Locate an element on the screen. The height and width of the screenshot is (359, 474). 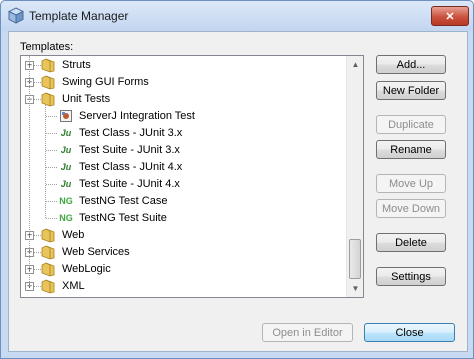
scrollbar-thumb is located at coordinates (355, 259).